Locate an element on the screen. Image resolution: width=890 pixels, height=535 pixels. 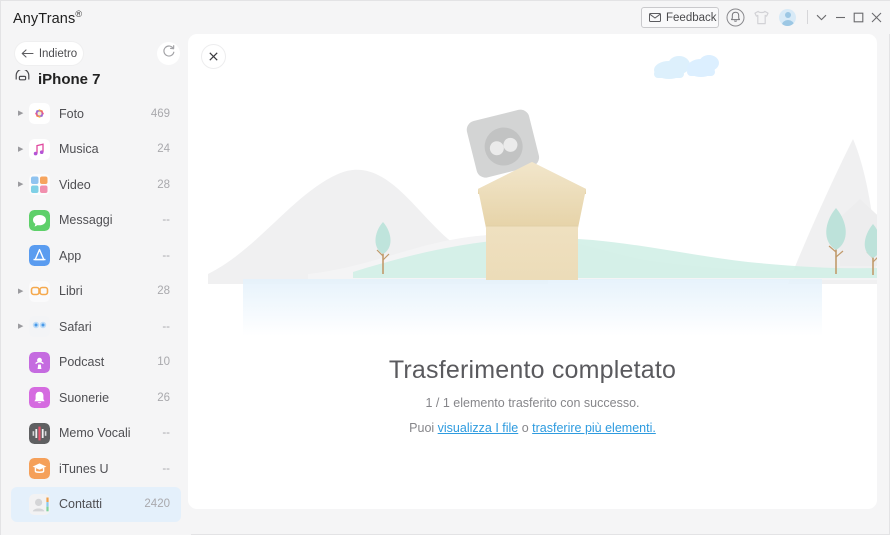
avatar-icon is located at coordinates (787, 17).